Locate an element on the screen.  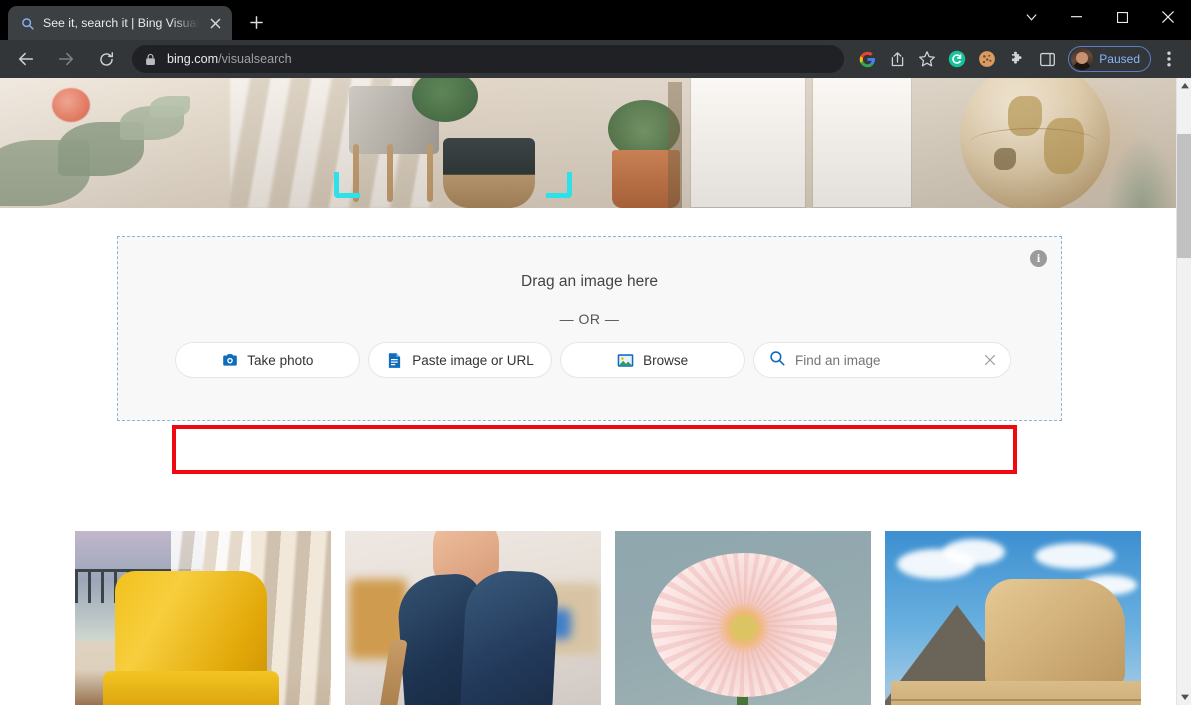
take-photo-button: Take photo is located at coordinates (267, 360).